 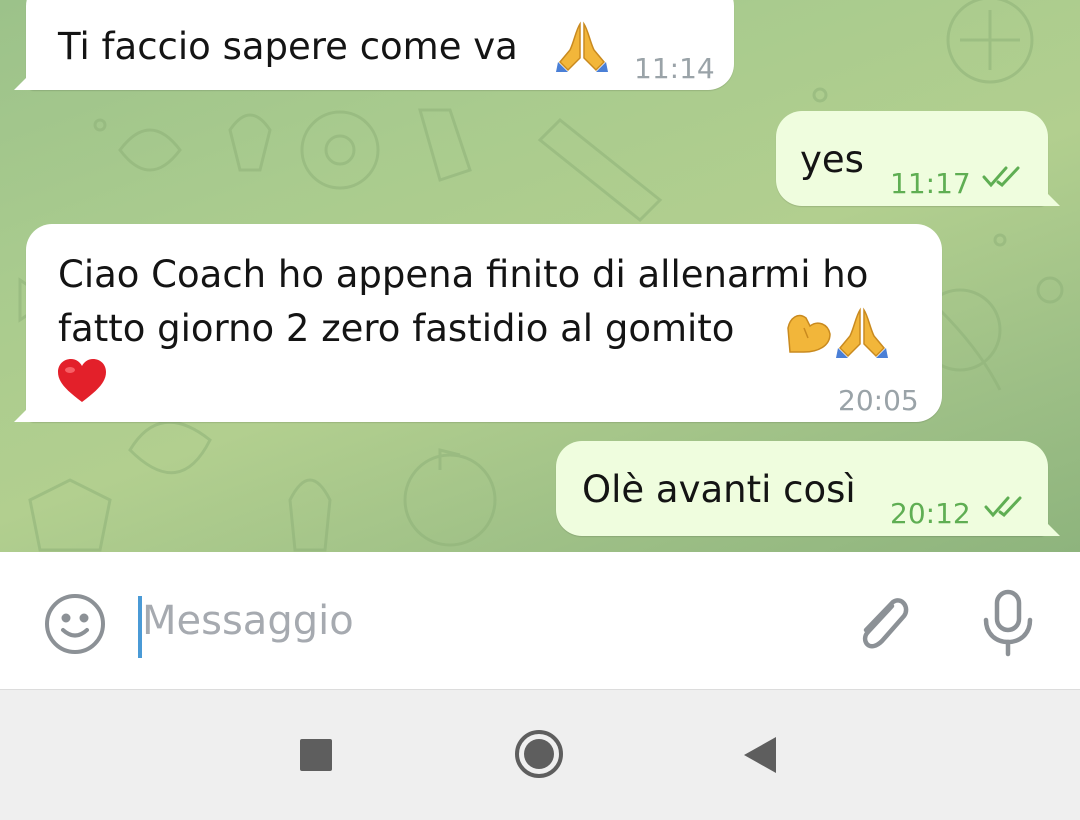 What do you see at coordinates (809, 338) in the screenshot?
I see `flexed-biceps-icon` at bounding box center [809, 338].